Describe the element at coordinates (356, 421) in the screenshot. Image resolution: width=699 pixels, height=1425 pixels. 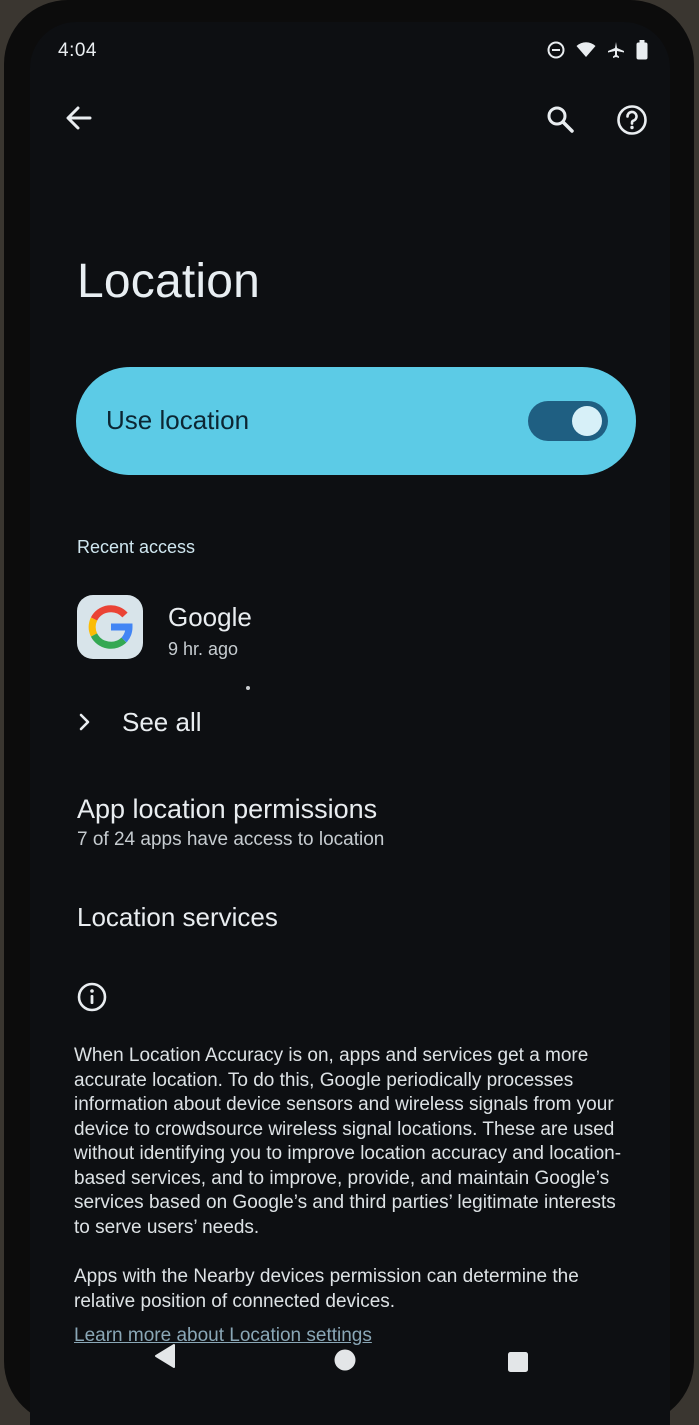
I see `use-location-toggle: Use location` at that location.